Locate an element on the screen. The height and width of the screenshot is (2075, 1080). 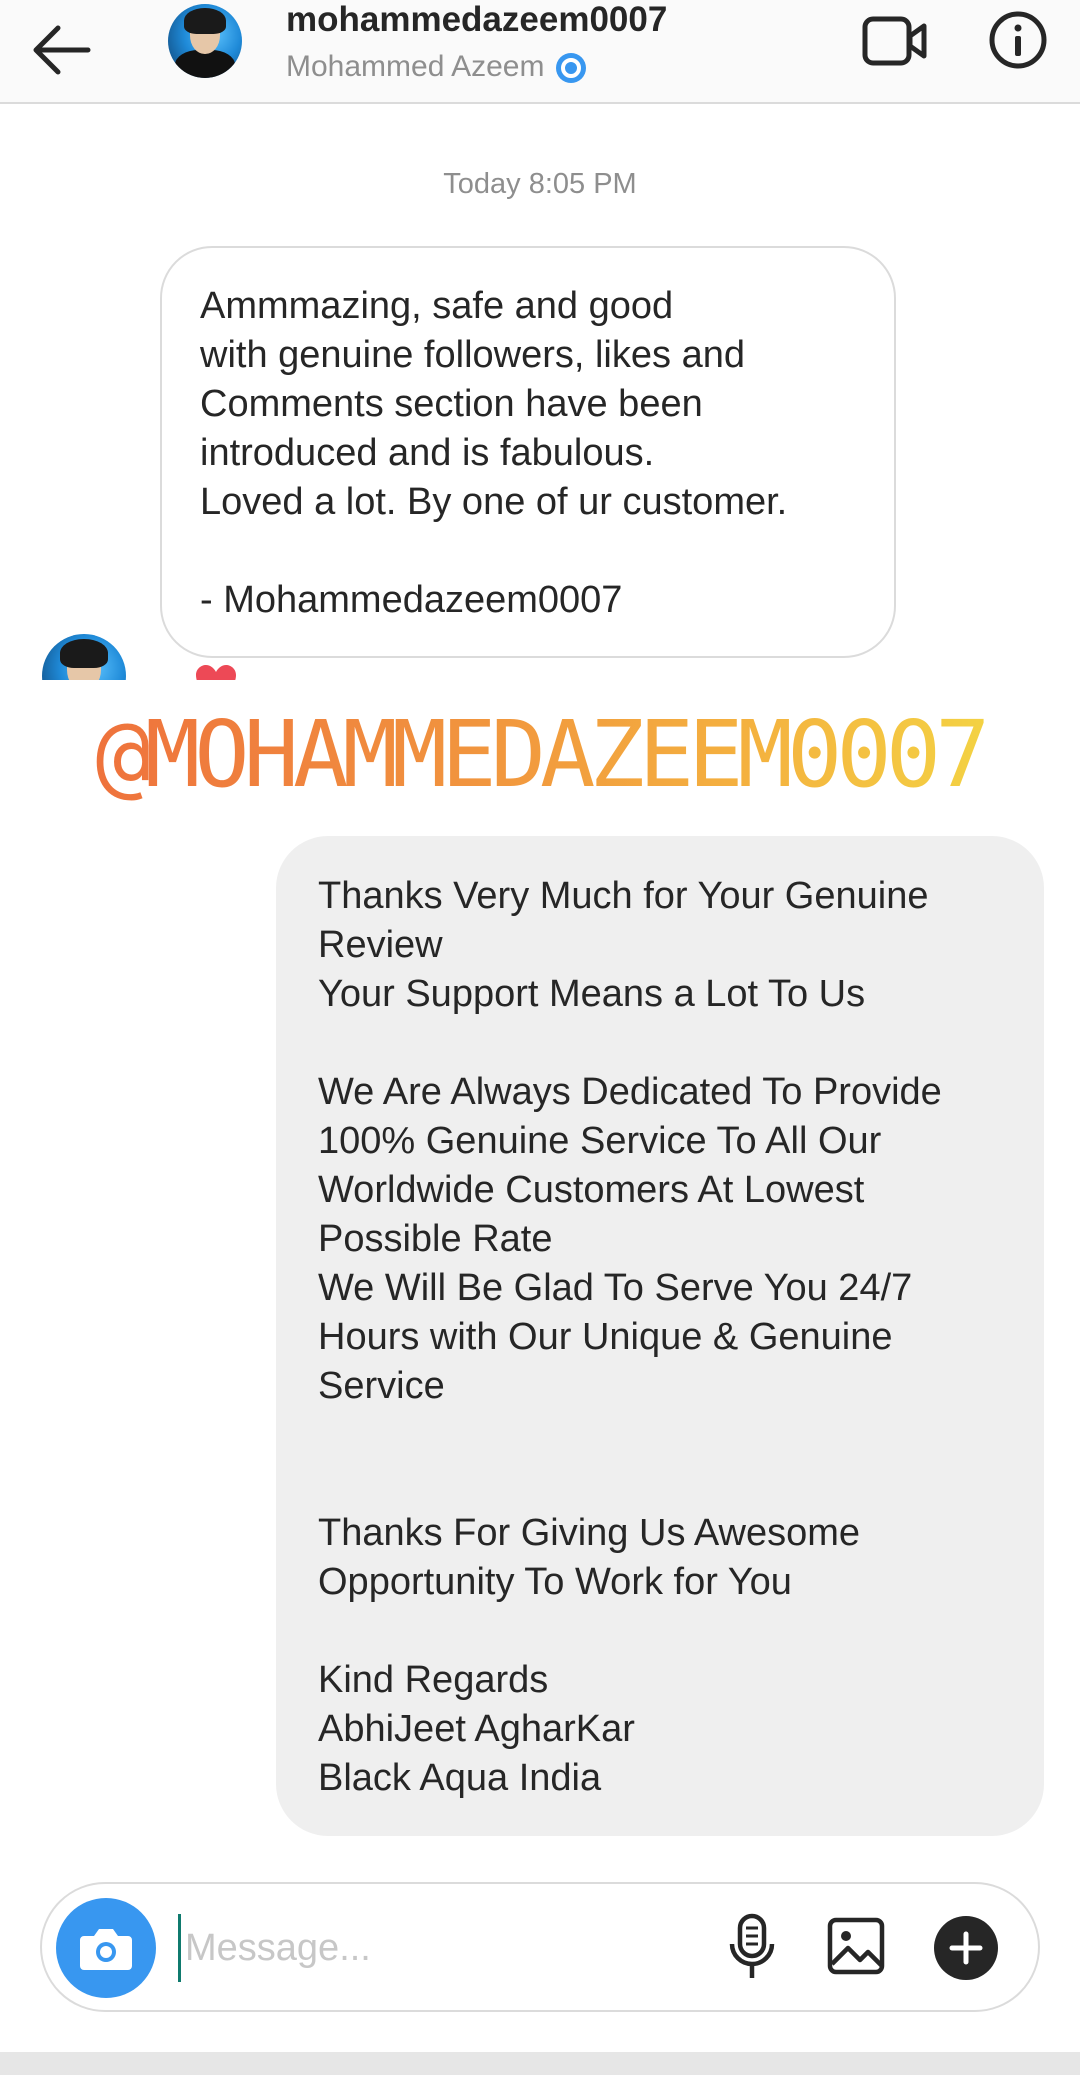
chat-header: mohammedazeem0007 Mohammed Azeem is located at coordinates (540, 52).